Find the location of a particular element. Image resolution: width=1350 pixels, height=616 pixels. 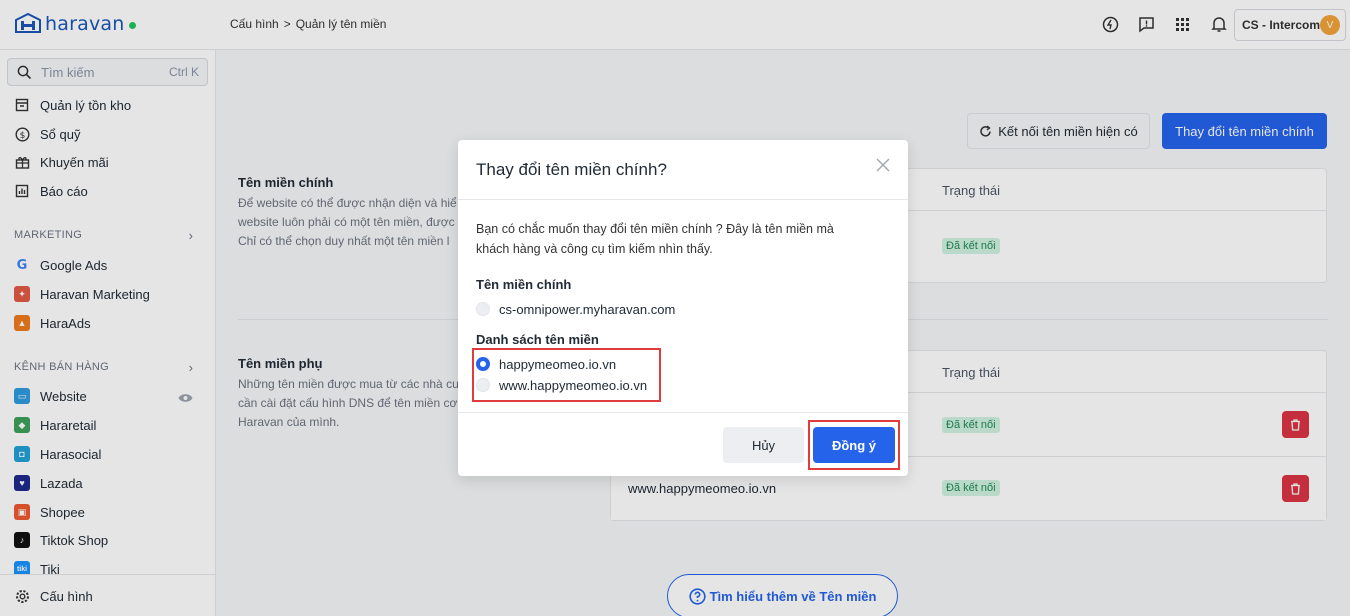

dialog-title: Thay đổi tên miền chính? is located at coordinates (571, 169).